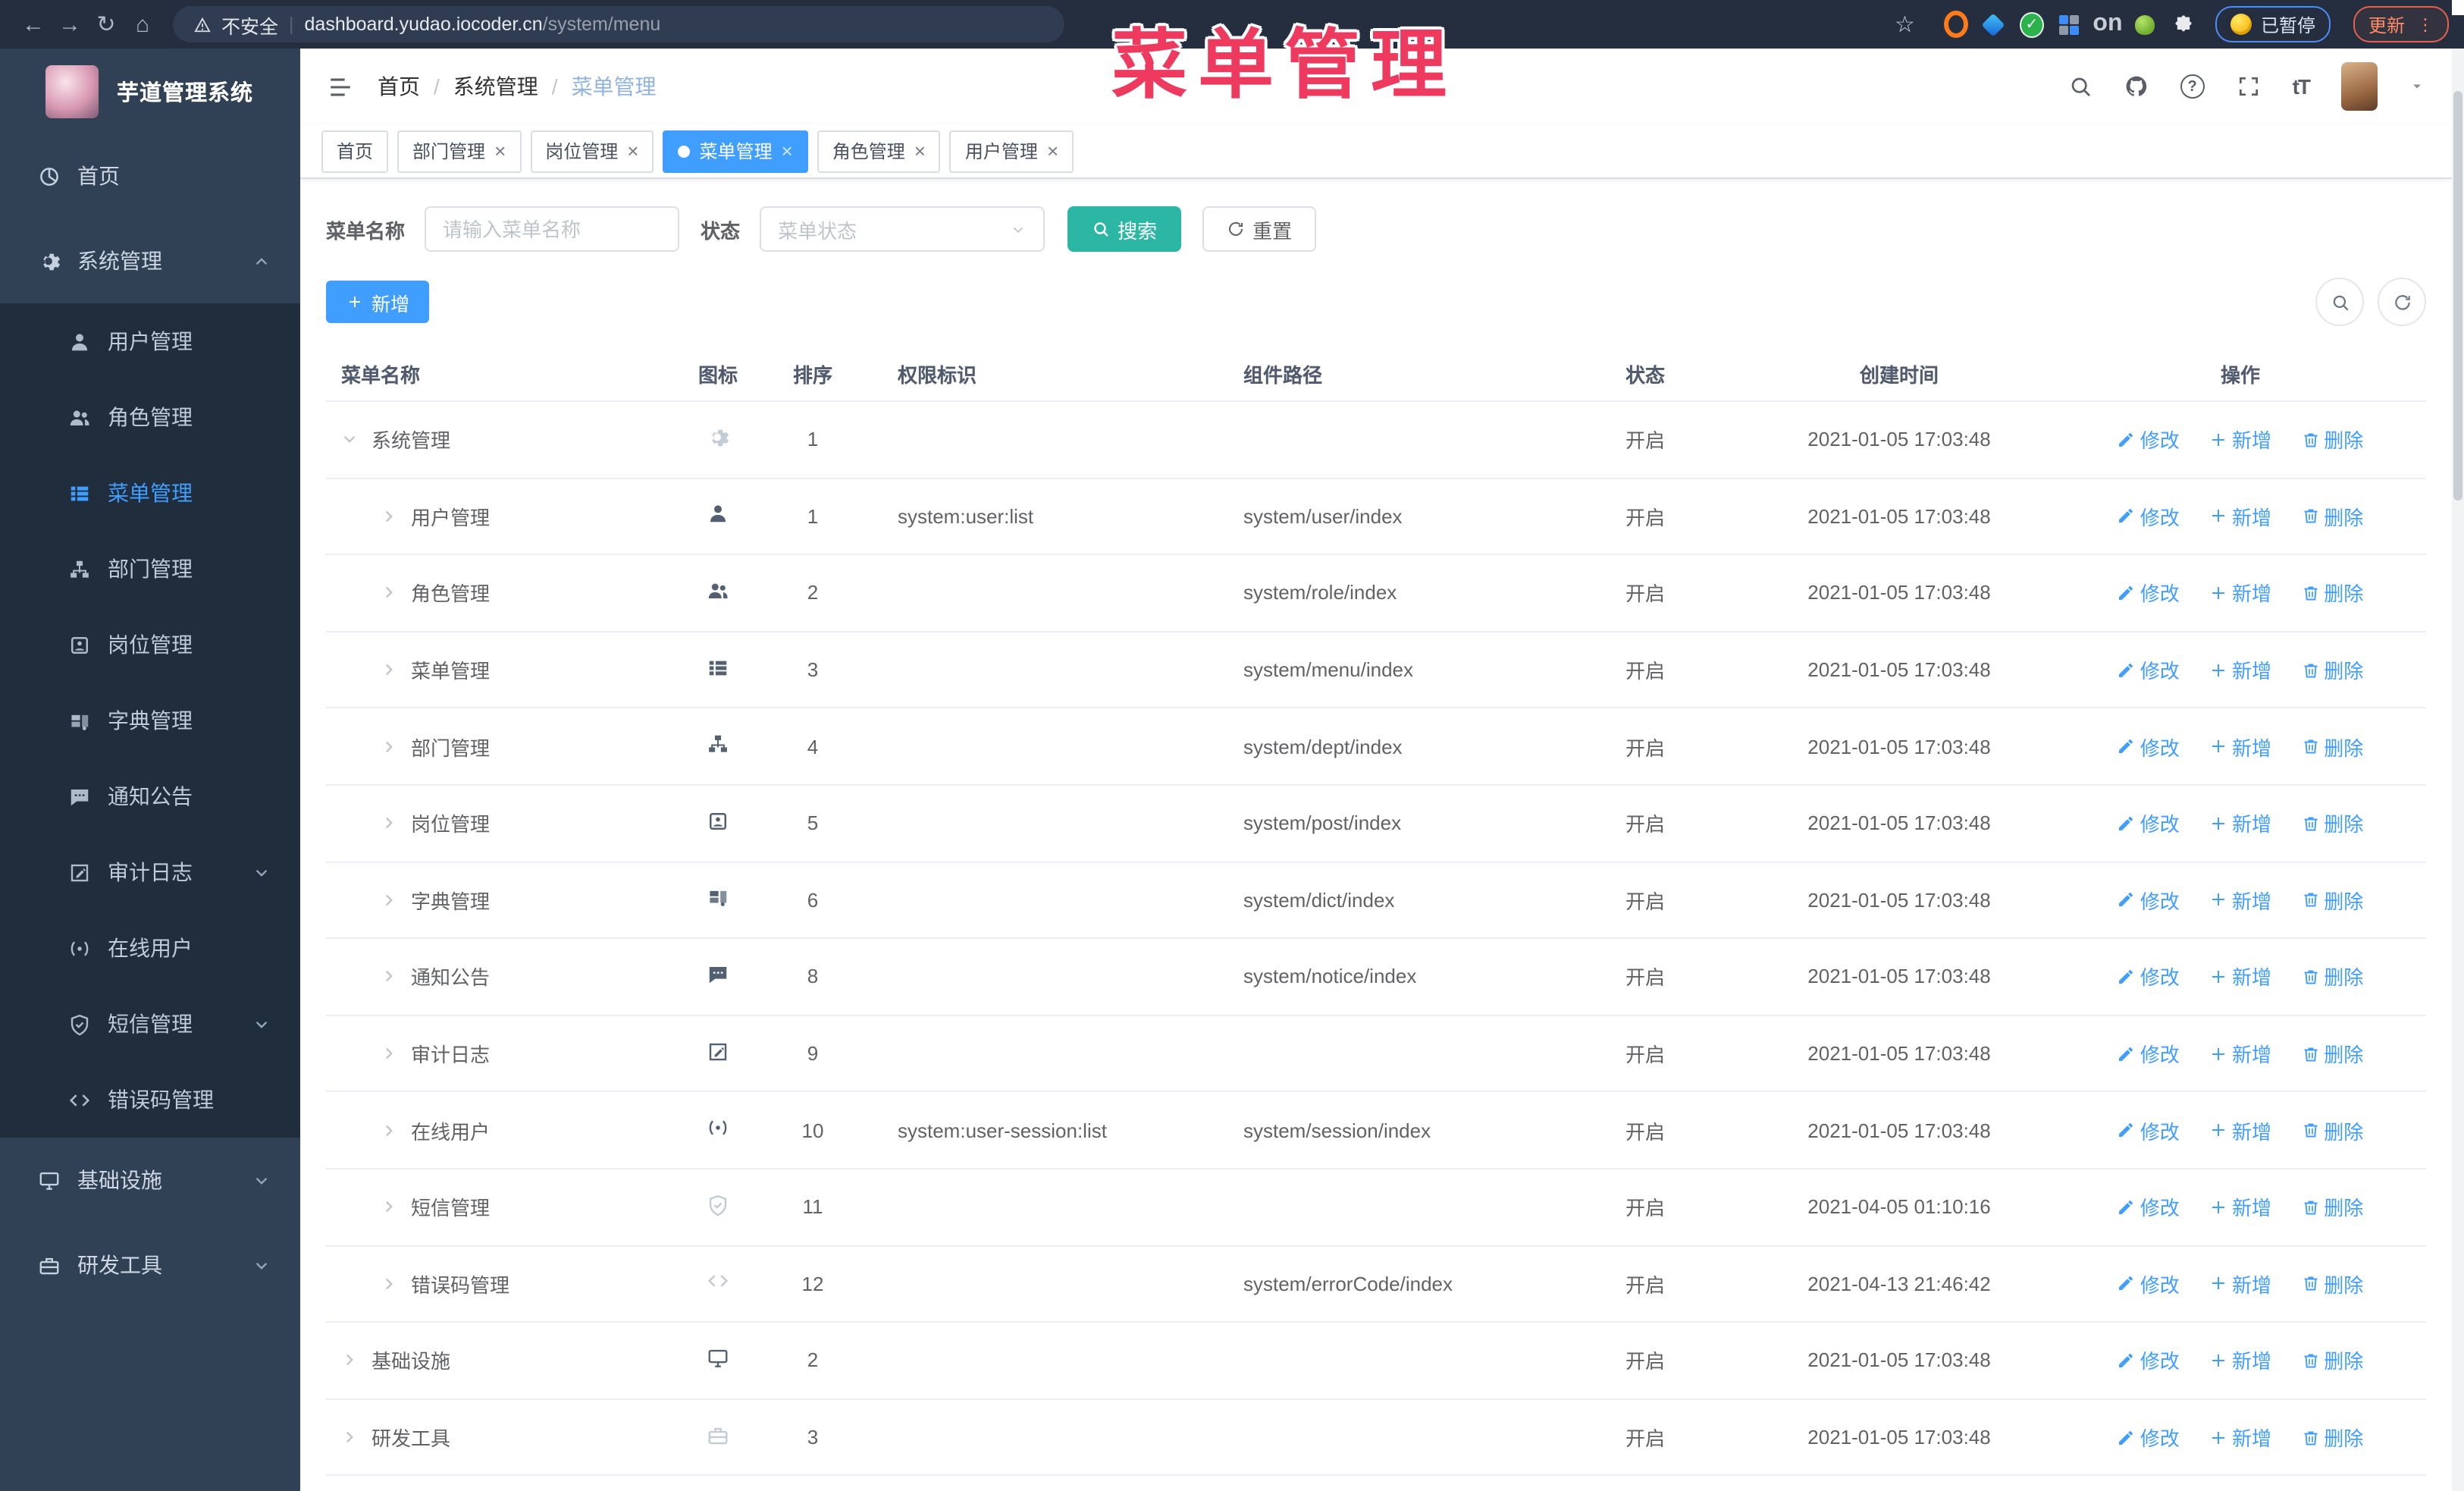 The height and width of the screenshot is (1491, 2464). What do you see at coordinates (34, 24) in the screenshot?
I see `browser-back-icon: ←` at bounding box center [34, 24].